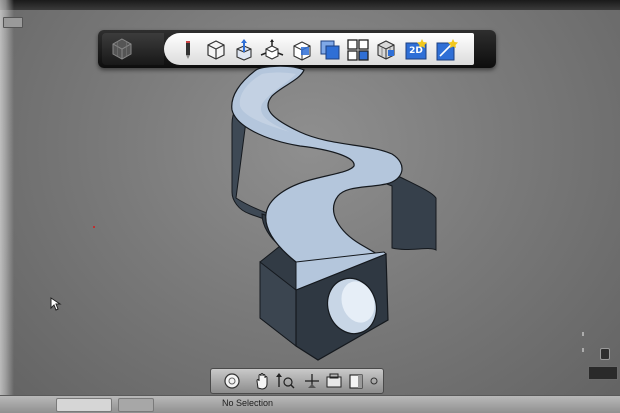 This screenshot has height=413, width=620. I want to click on pan-hand-icon, so click(262, 381).